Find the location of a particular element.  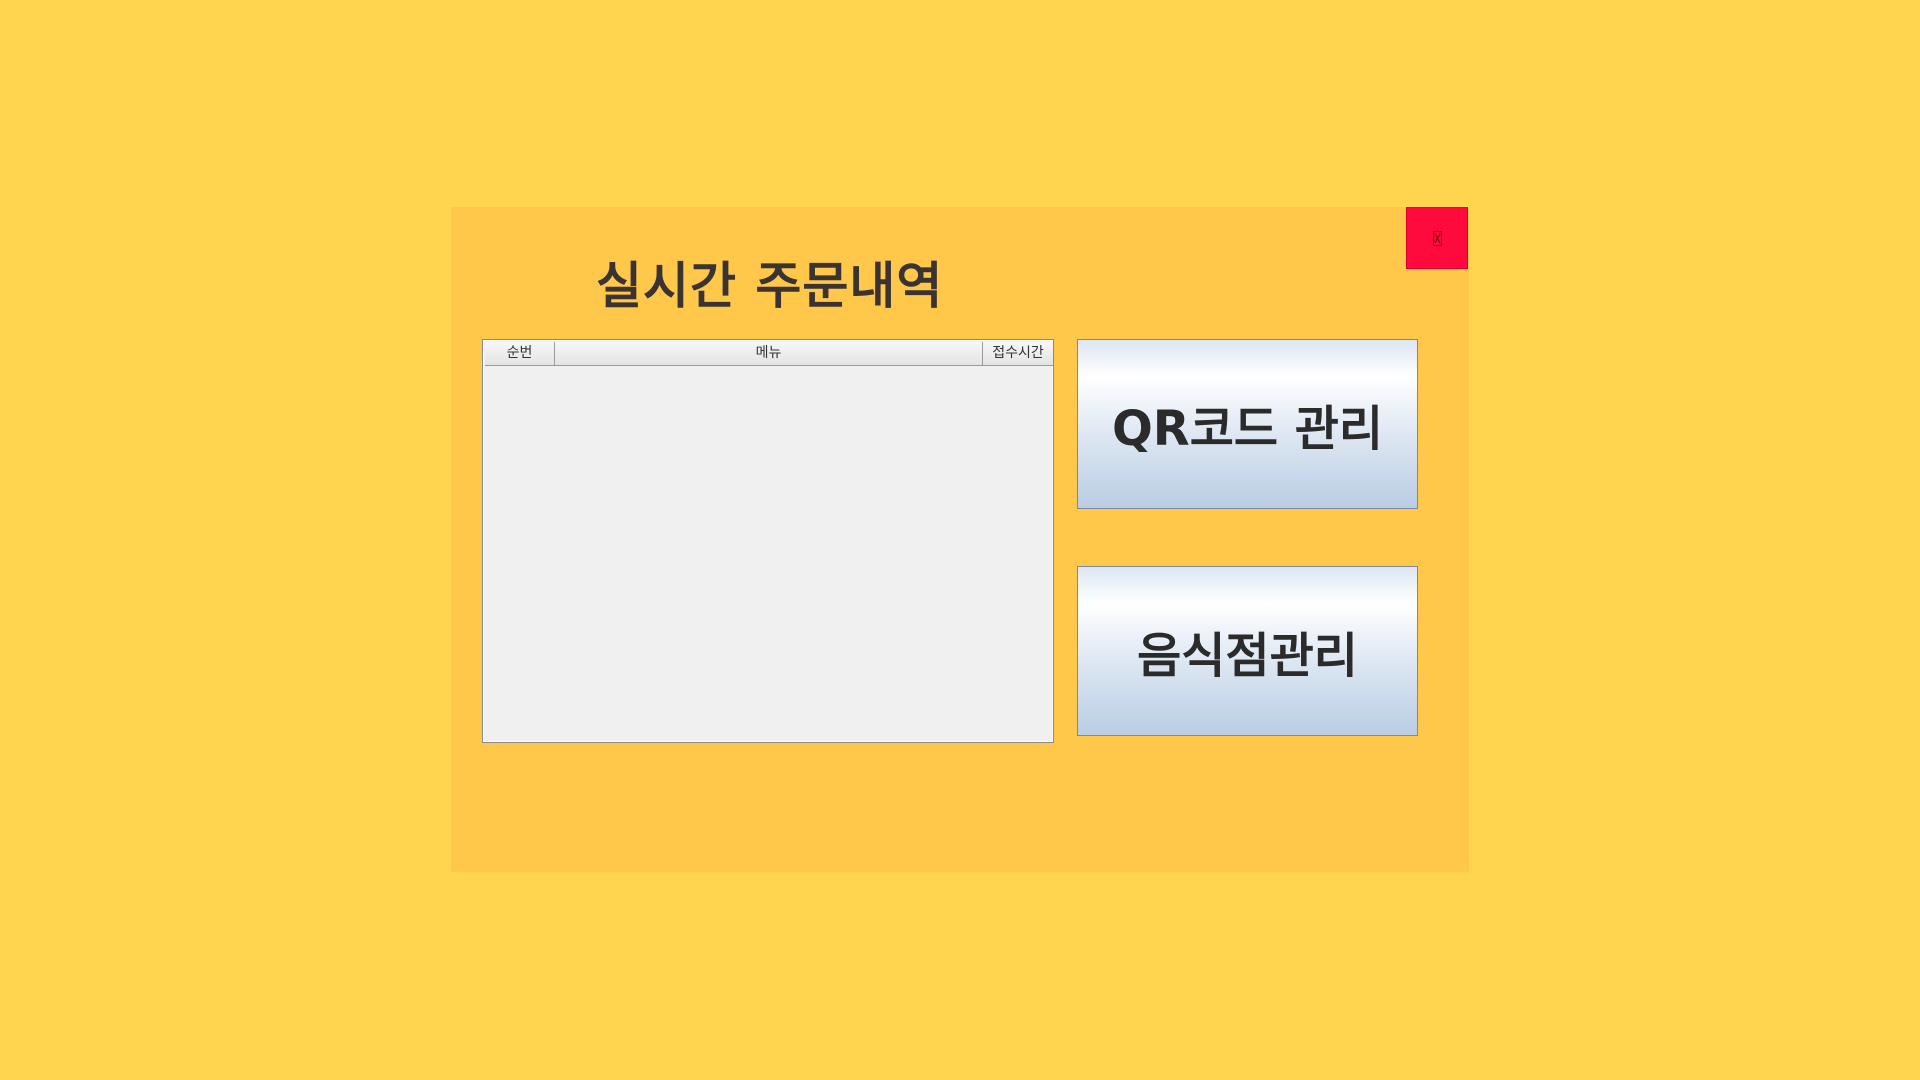

orders-table: 순번 메뉴 접수시간 is located at coordinates (768, 541).